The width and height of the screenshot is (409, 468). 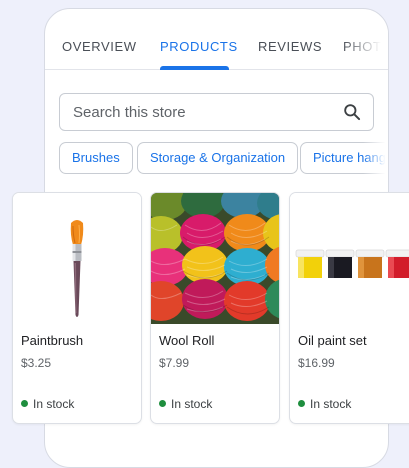 I want to click on tab-bar: OVERVIEW PRODUCTS REVIEWS PHOTOS, so click(x=216, y=39).